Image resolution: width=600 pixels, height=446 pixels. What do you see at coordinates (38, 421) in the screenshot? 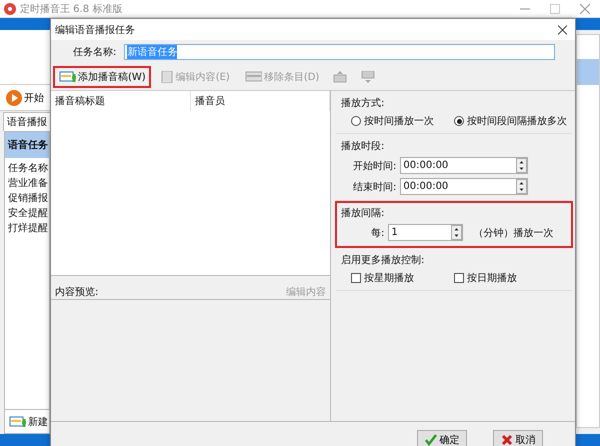
I see `new-task-button: 新建` at bounding box center [38, 421].